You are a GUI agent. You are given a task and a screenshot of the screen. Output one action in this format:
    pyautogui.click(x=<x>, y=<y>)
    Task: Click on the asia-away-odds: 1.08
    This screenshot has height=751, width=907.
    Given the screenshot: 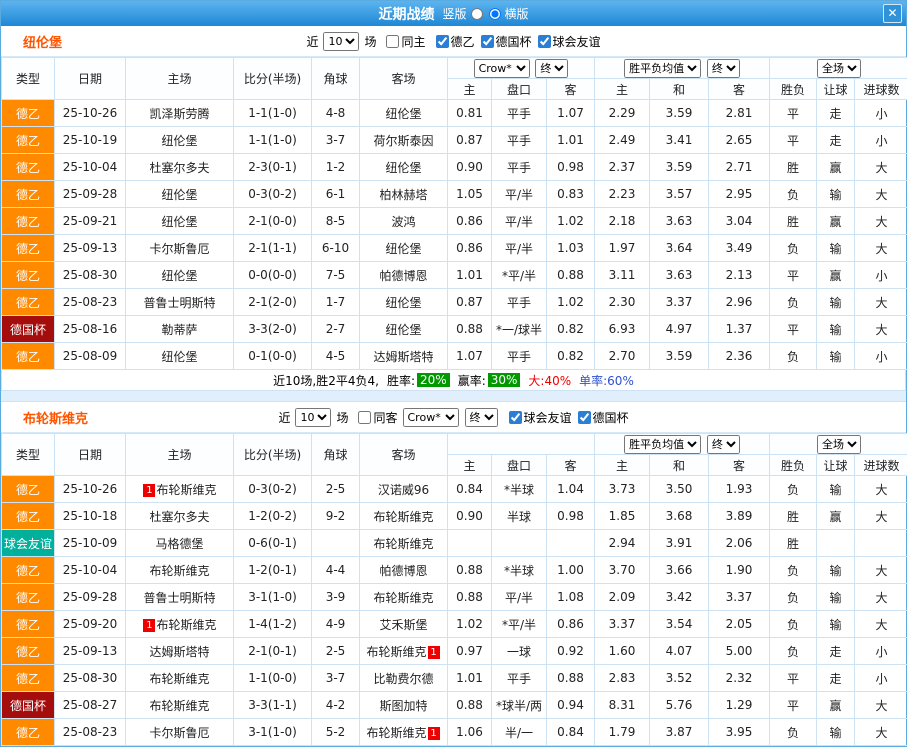 What is the action you would take?
    pyautogui.click(x=570, y=597)
    